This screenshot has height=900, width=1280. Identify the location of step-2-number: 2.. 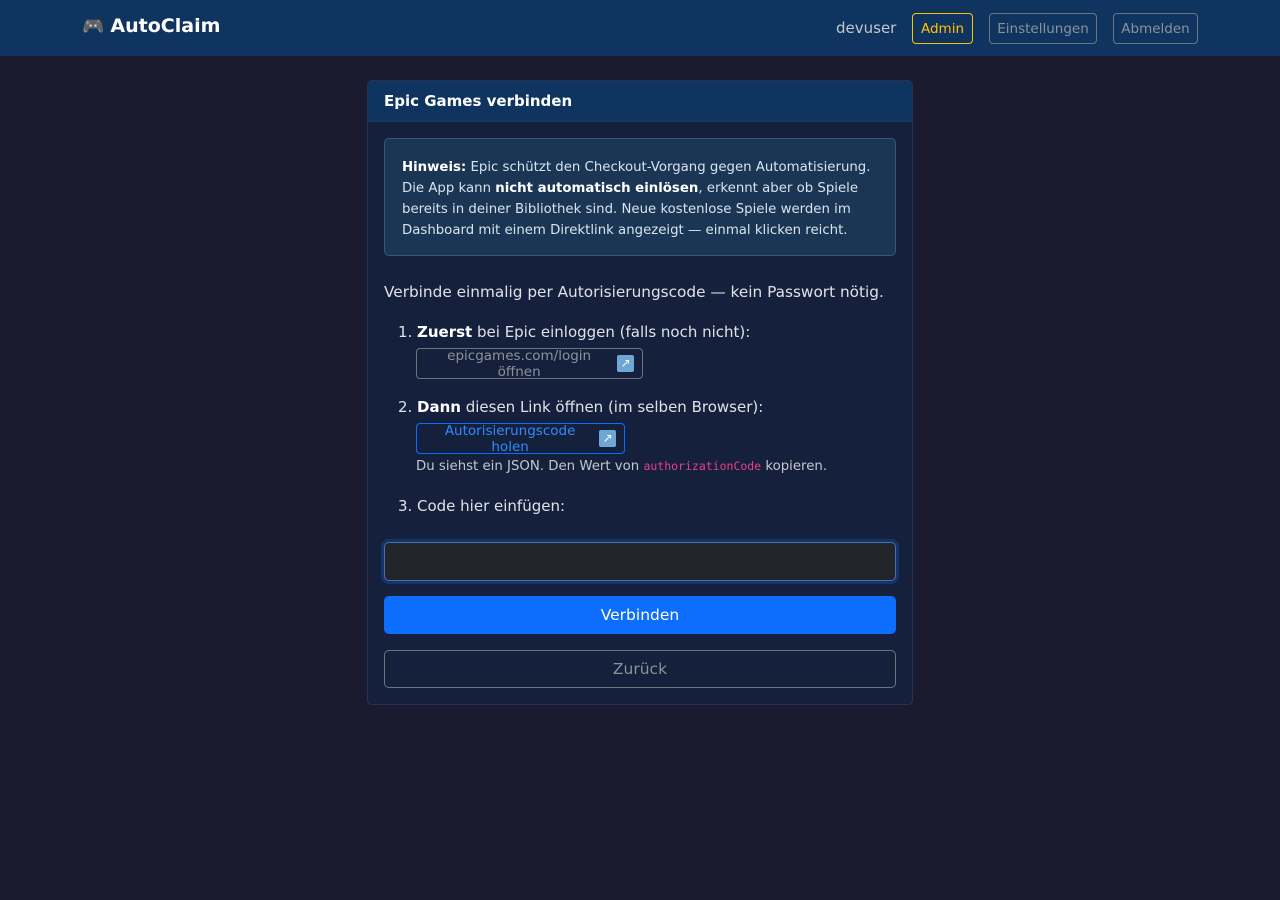
(405, 407).